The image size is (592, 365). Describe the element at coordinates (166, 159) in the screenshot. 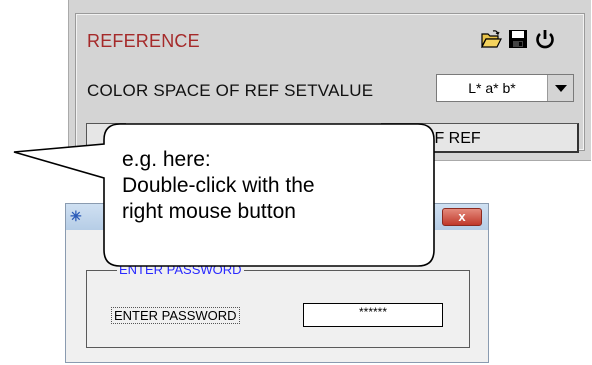

I see `callout-line-1: e.g. here:` at that location.